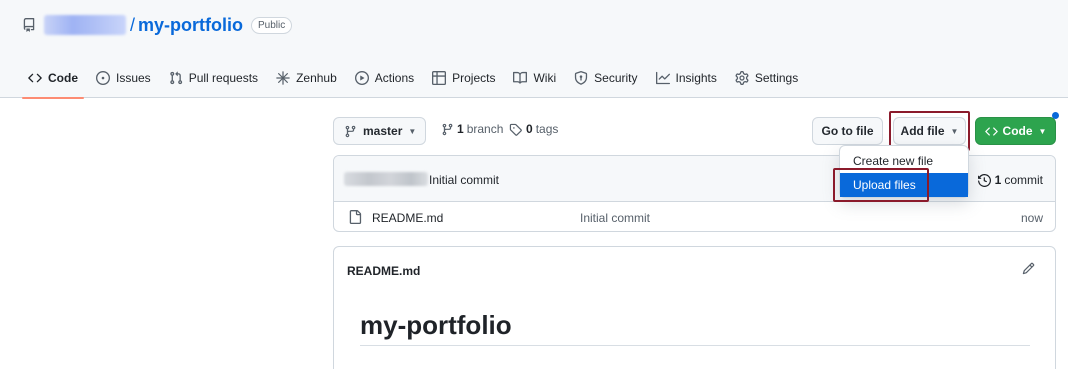 This screenshot has width=1068, height=369. I want to click on branch-name: master, so click(383, 131).